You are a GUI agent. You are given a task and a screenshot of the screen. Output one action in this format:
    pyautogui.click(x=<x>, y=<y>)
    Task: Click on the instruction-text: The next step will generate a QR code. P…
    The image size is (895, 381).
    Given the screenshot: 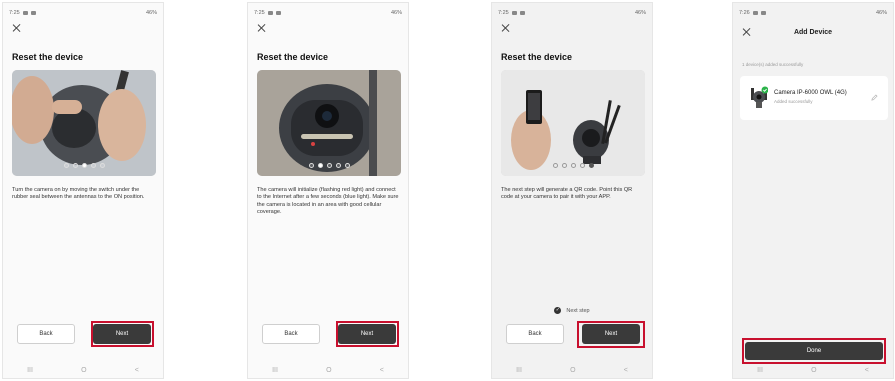 What is the action you would take?
    pyautogui.click(x=567, y=194)
    